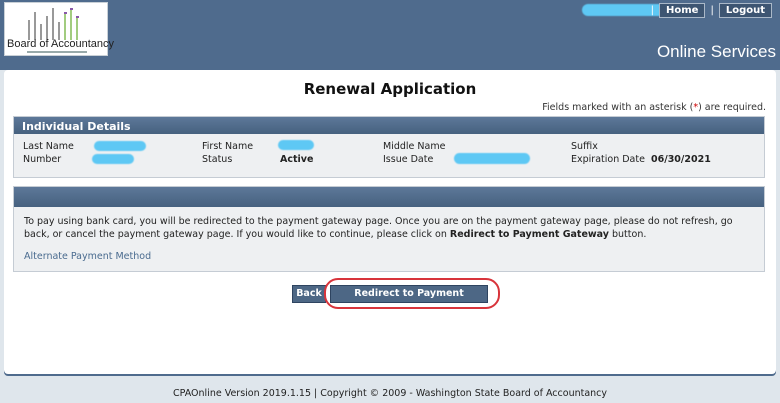 The width and height of the screenshot is (780, 403). I want to click on top-nav: | Home | Logout, so click(711, 10).